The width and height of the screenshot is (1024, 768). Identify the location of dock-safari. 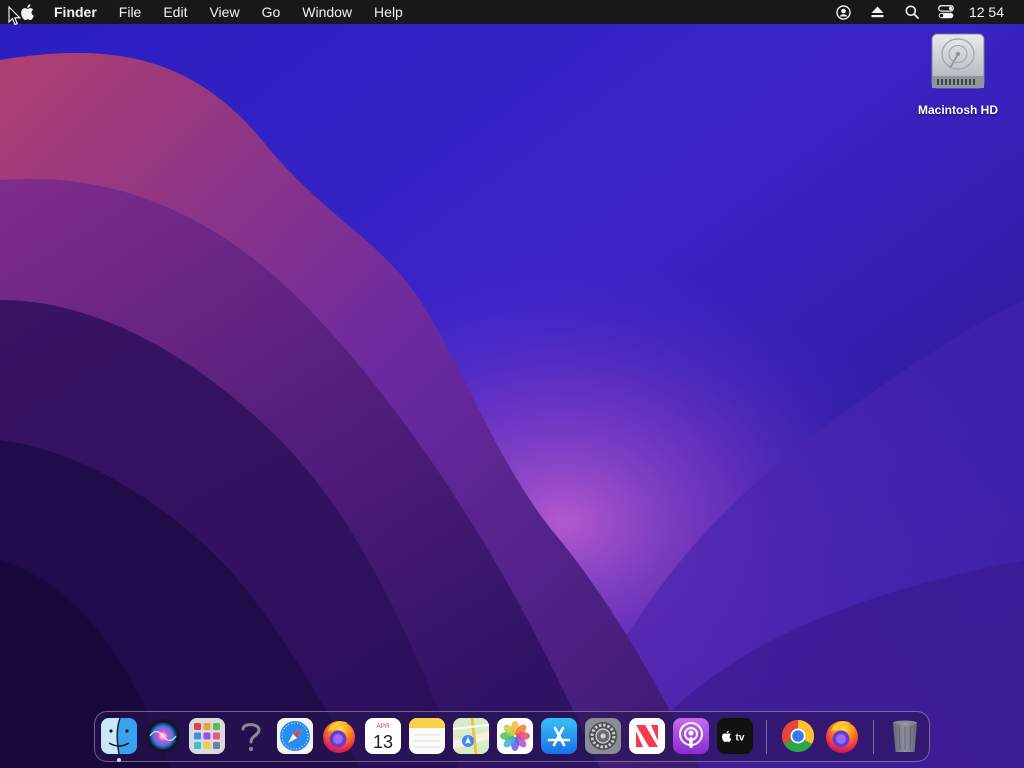
(295, 736).